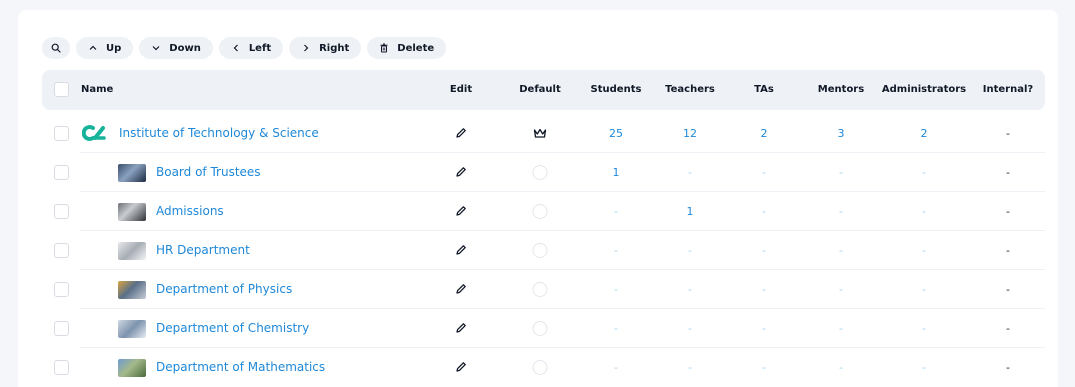 The height and width of the screenshot is (387, 1075). I want to click on column-header-internal: Internal?, so click(1008, 89).